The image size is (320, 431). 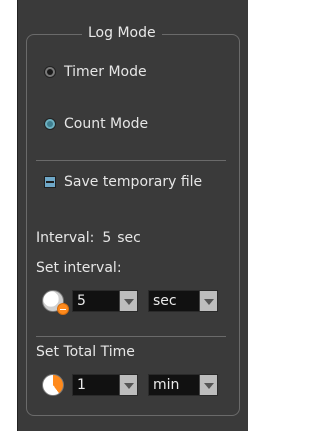 I want to click on set-total-time-controls: 1 min, so click(x=130, y=385).